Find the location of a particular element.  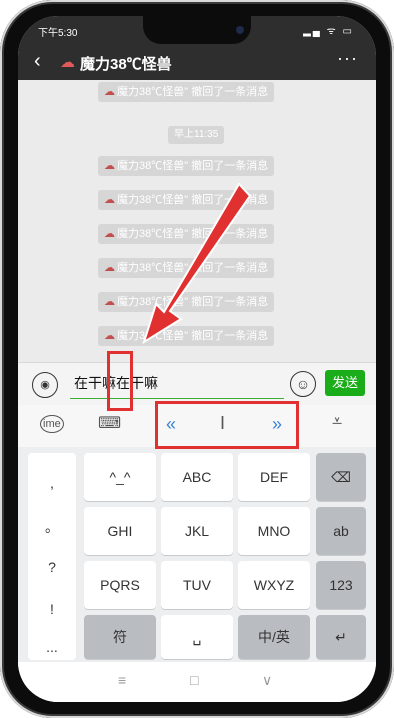

contact-avatar-icon: ☁ is located at coordinates (67, 62).